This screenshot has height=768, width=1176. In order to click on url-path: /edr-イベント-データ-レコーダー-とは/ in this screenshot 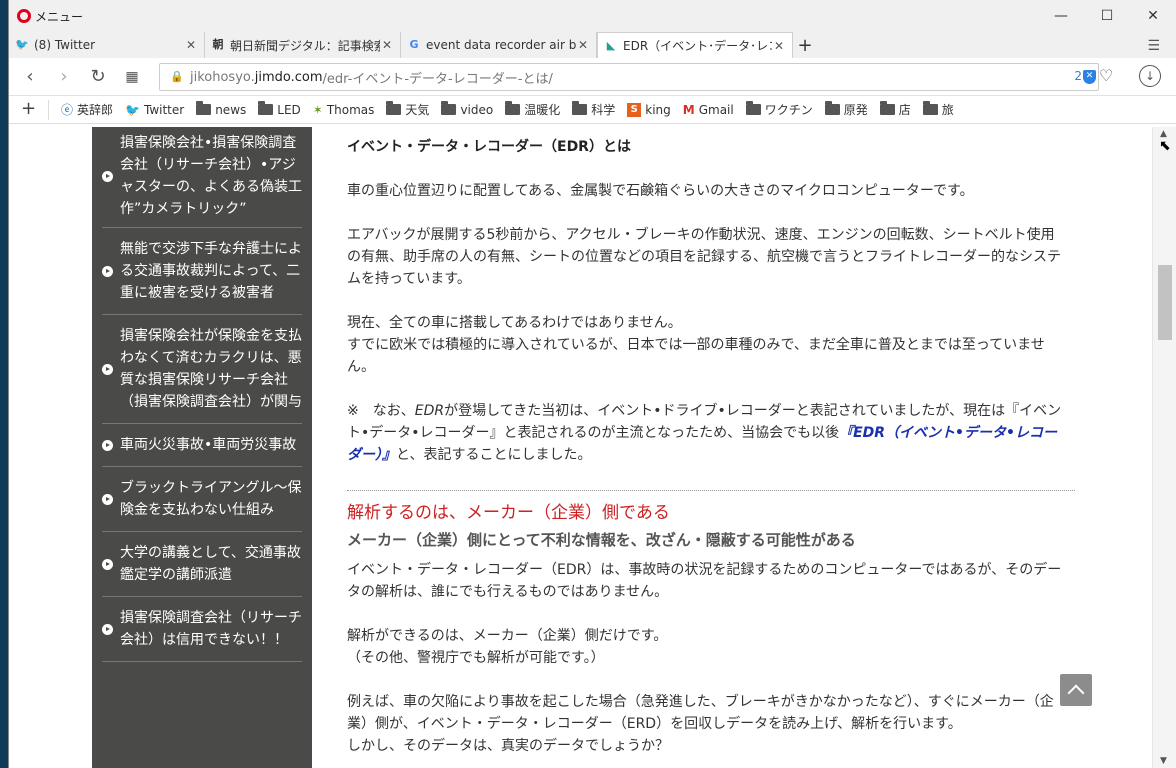, I will do `click(437, 79)`.